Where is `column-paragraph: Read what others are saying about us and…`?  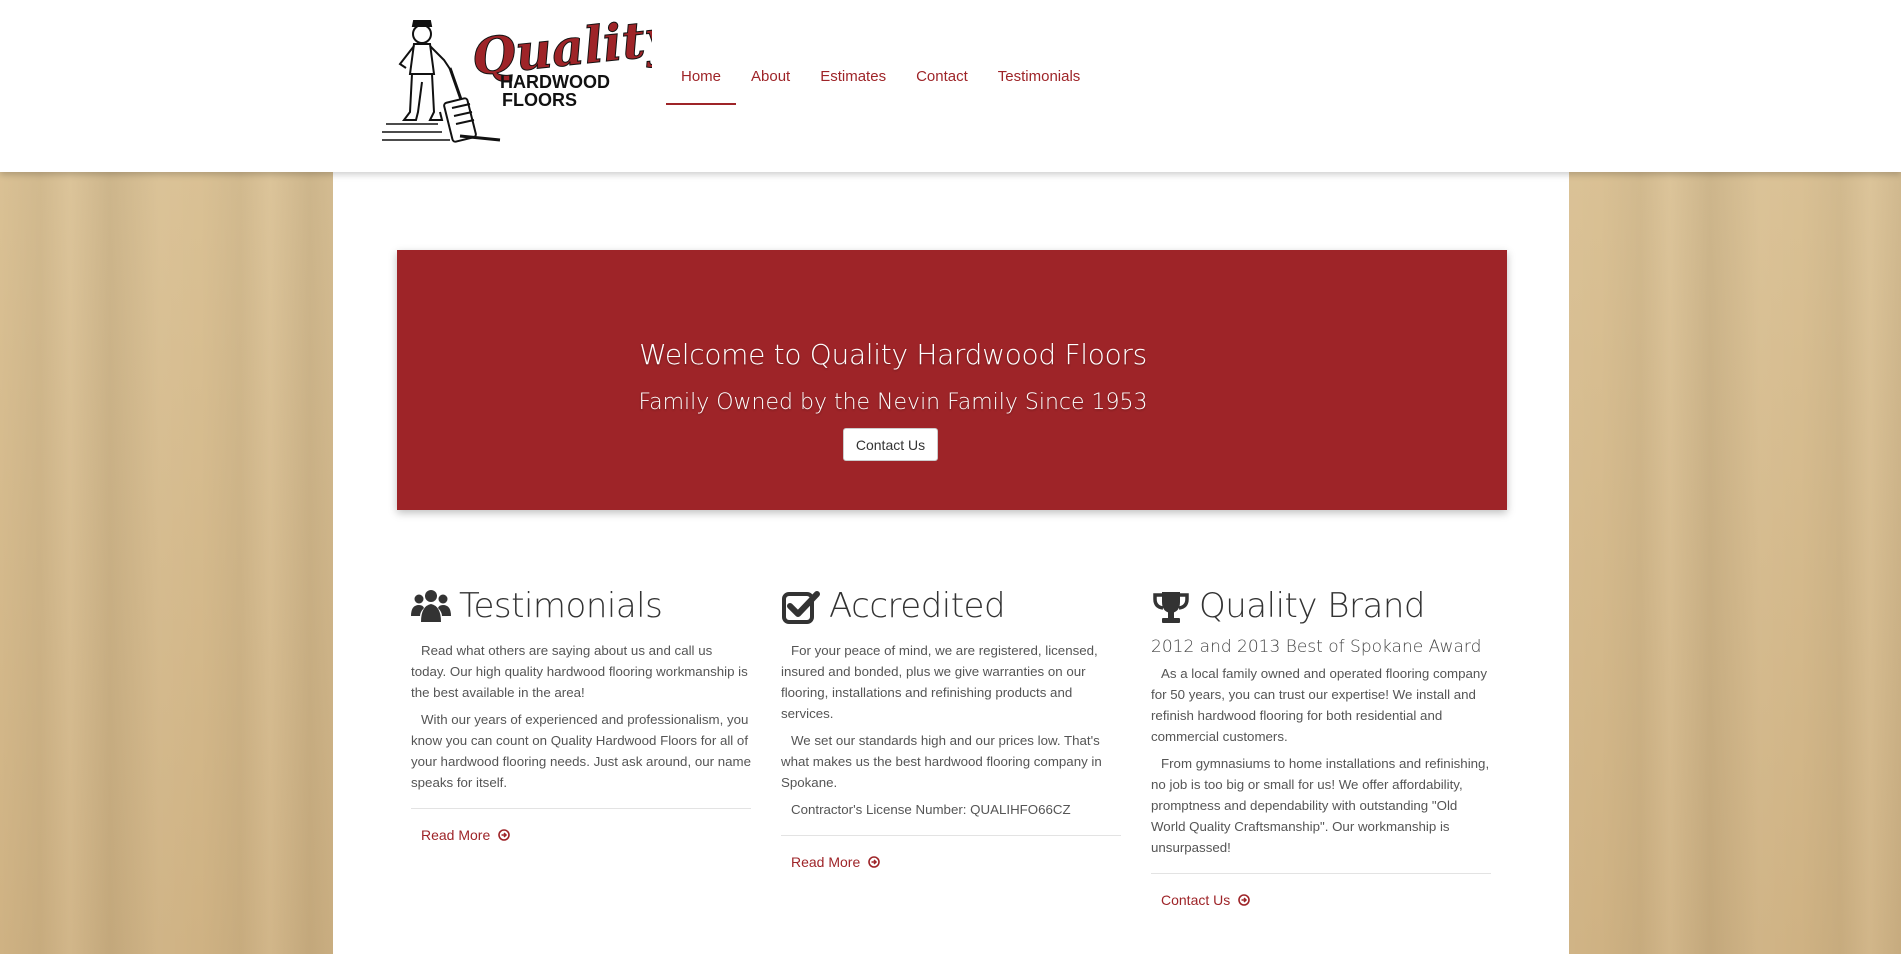 column-paragraph: Read what others are saying about us and… is located at coordinates (579, 671).